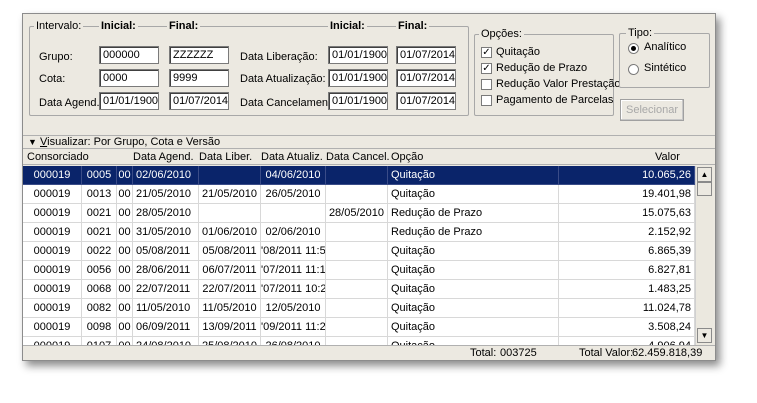 The image size is (757, 403). What do you see at coordinates (99, 175) in the screenshot?
I see `cell-cota: 0005` at bounding box center [99, 175].